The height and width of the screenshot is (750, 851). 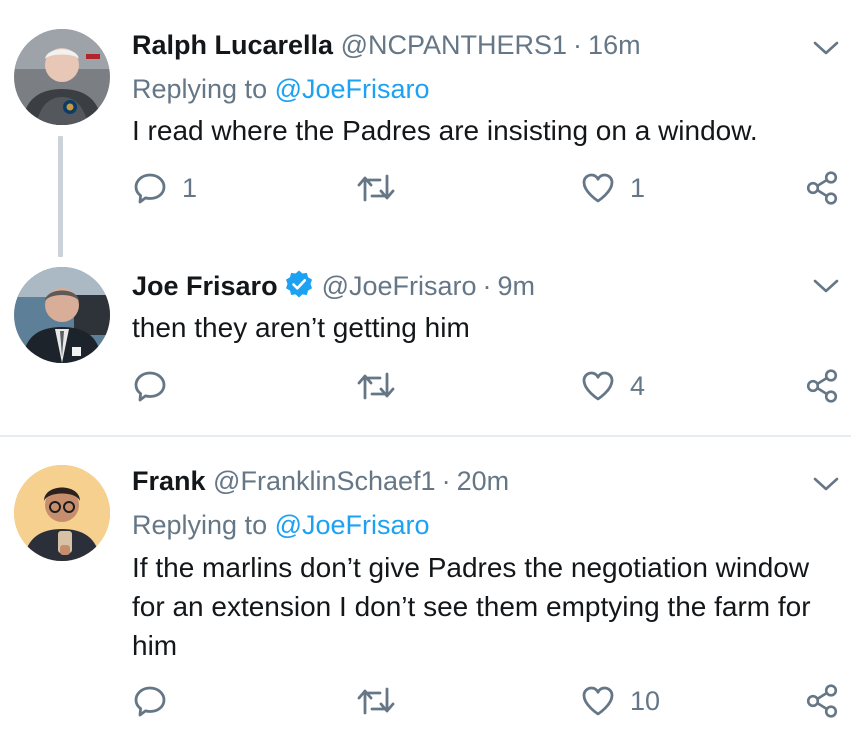 What do you see at coordinates (190, 187) in the screenshot?
I see `reply-count: 1` at bounding box center [190, 187].